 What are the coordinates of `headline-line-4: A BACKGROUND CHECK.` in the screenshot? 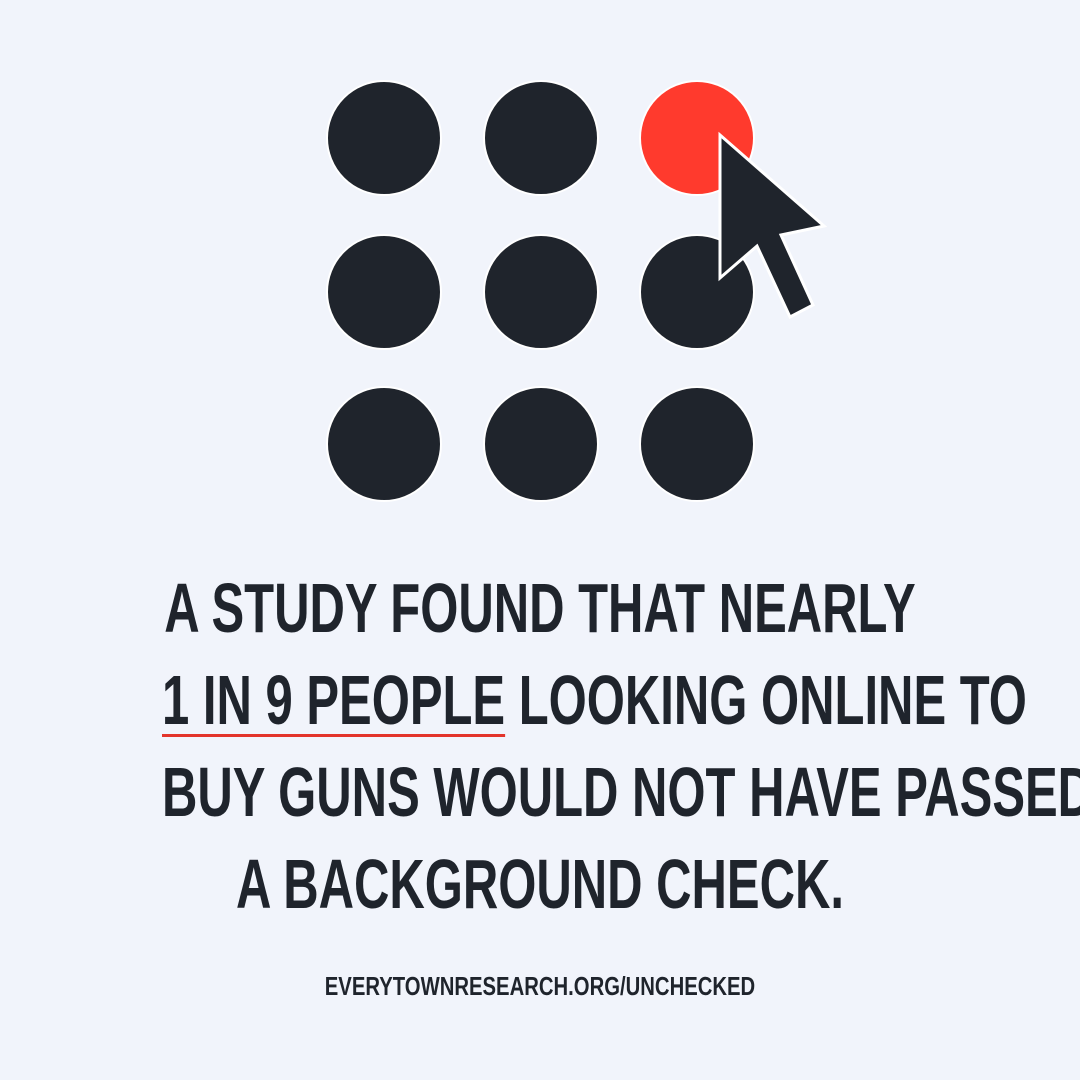 It's located at (540, 884).